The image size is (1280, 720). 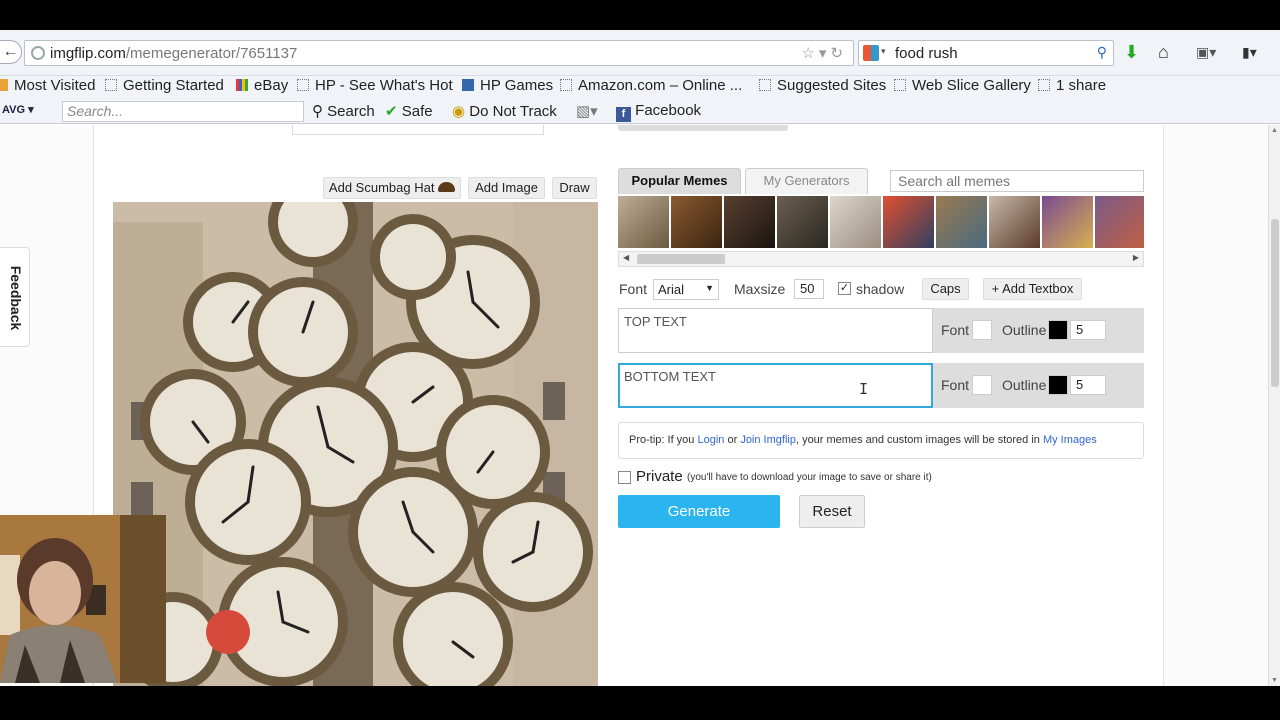 I want to click on avg-search-label: Search, so click(x=351, y=111).